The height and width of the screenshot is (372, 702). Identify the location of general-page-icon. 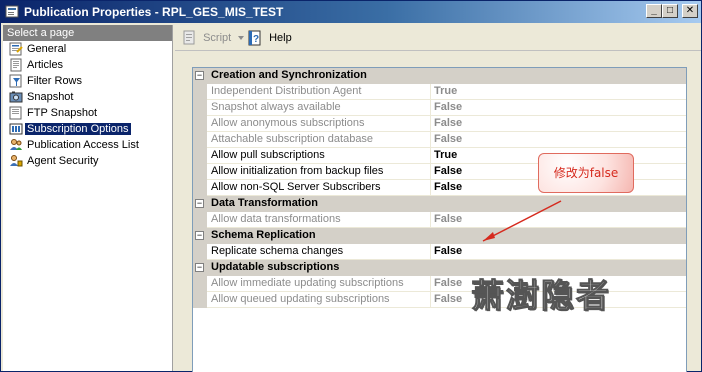
(16, 49).